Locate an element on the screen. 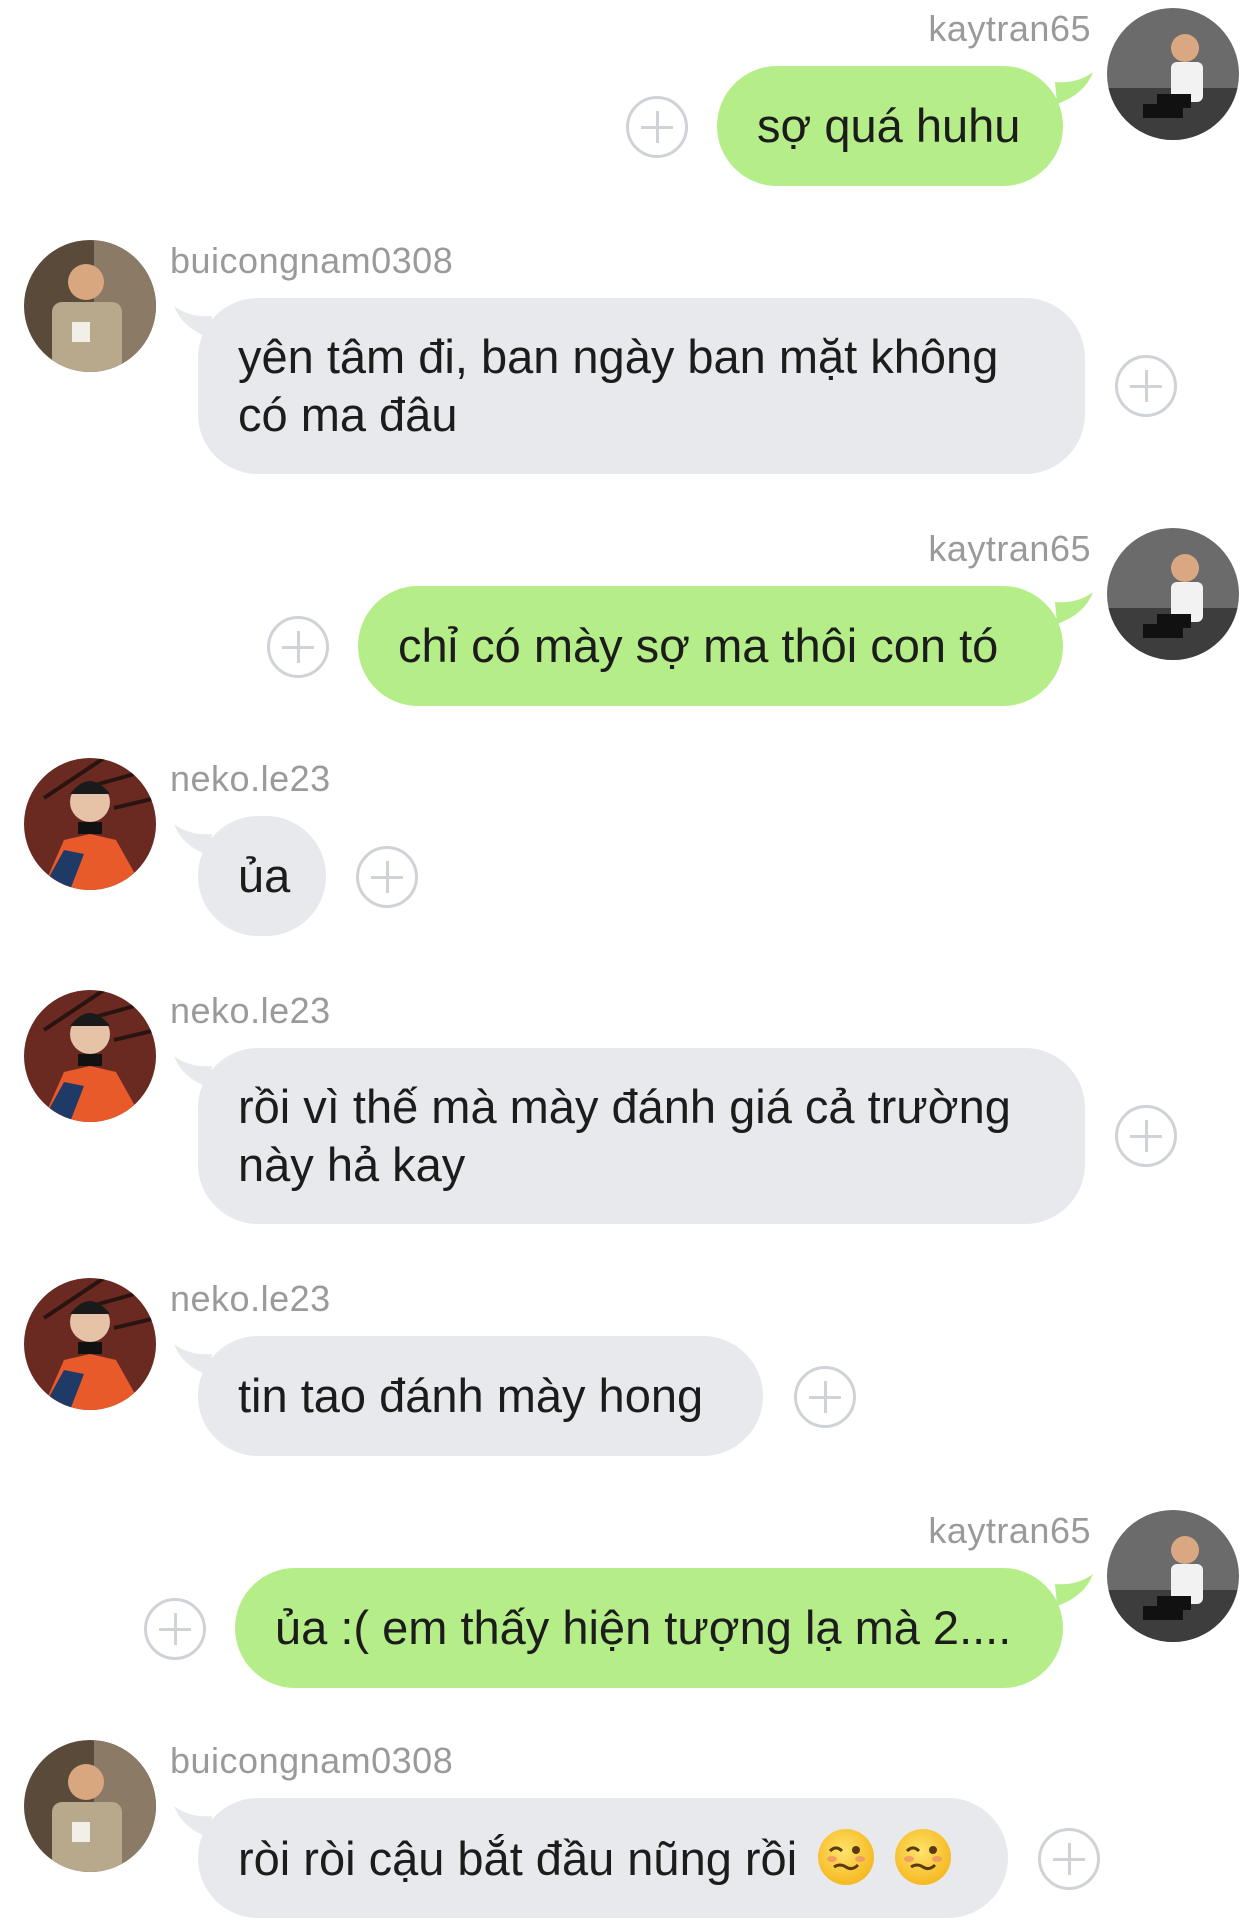 Image resolution: width=1256 pixels, height=1920 pixels. message-text: chỉ có mày sợ ma thôi con tó is located at coordinates (698, 645).